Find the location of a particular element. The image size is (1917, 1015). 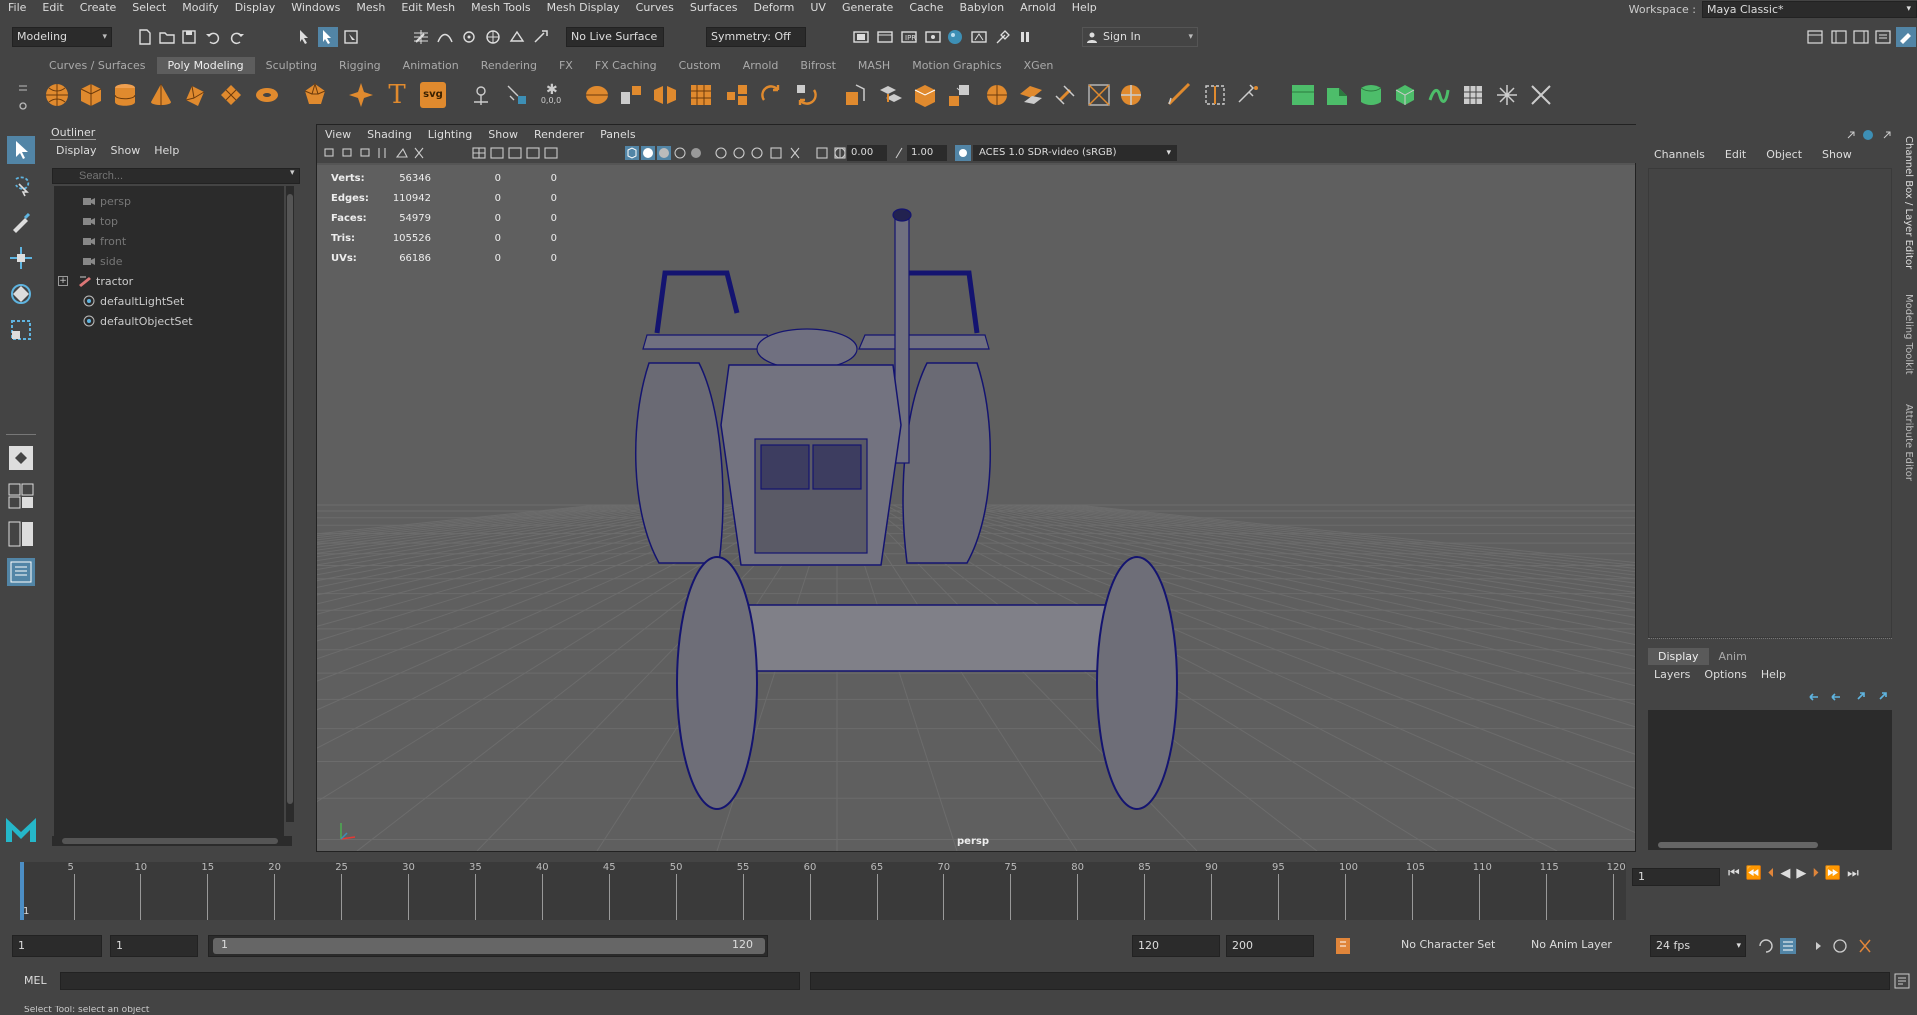

toggle-shelf-icon is located at coordinates (1839, 37).